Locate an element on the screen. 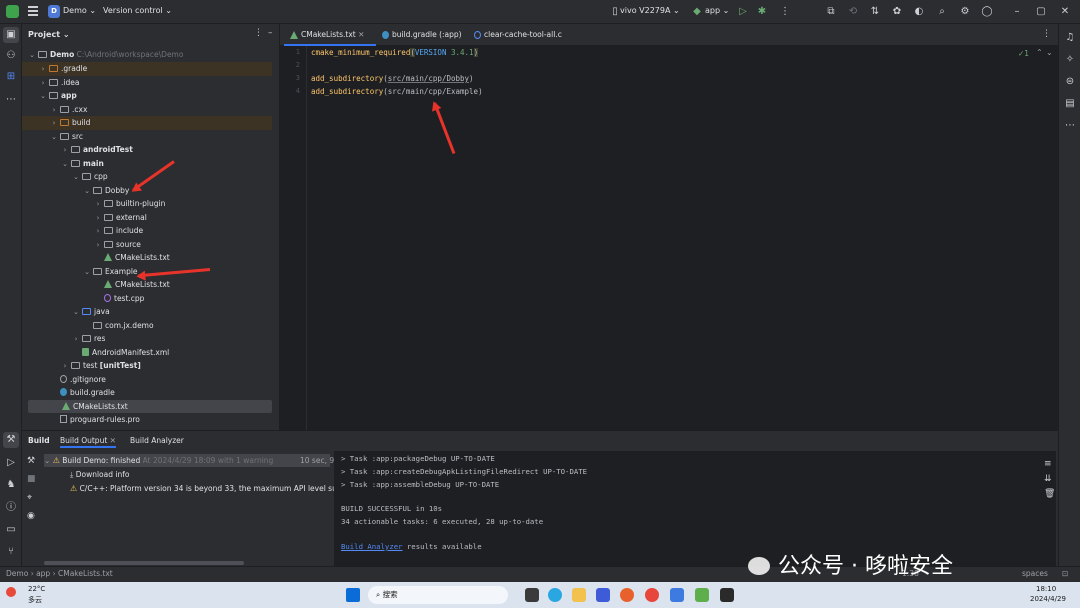 This screenshot has width=1080, height=608. gradle-tool-icon: ⊜ is located at coordinates (1070, 82).